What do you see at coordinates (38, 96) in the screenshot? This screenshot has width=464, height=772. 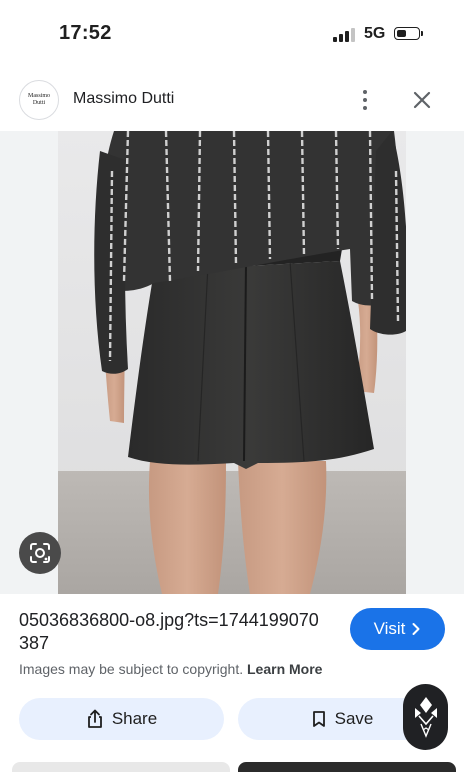 I see `site-logo-line-1: Massimo` at bounding box center [38, 96].